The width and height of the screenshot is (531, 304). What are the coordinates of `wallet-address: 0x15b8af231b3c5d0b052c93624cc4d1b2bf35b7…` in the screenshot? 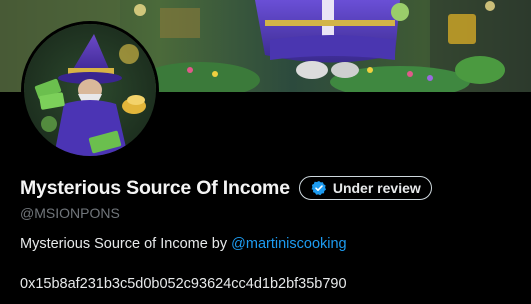 It's located at (183, 284).